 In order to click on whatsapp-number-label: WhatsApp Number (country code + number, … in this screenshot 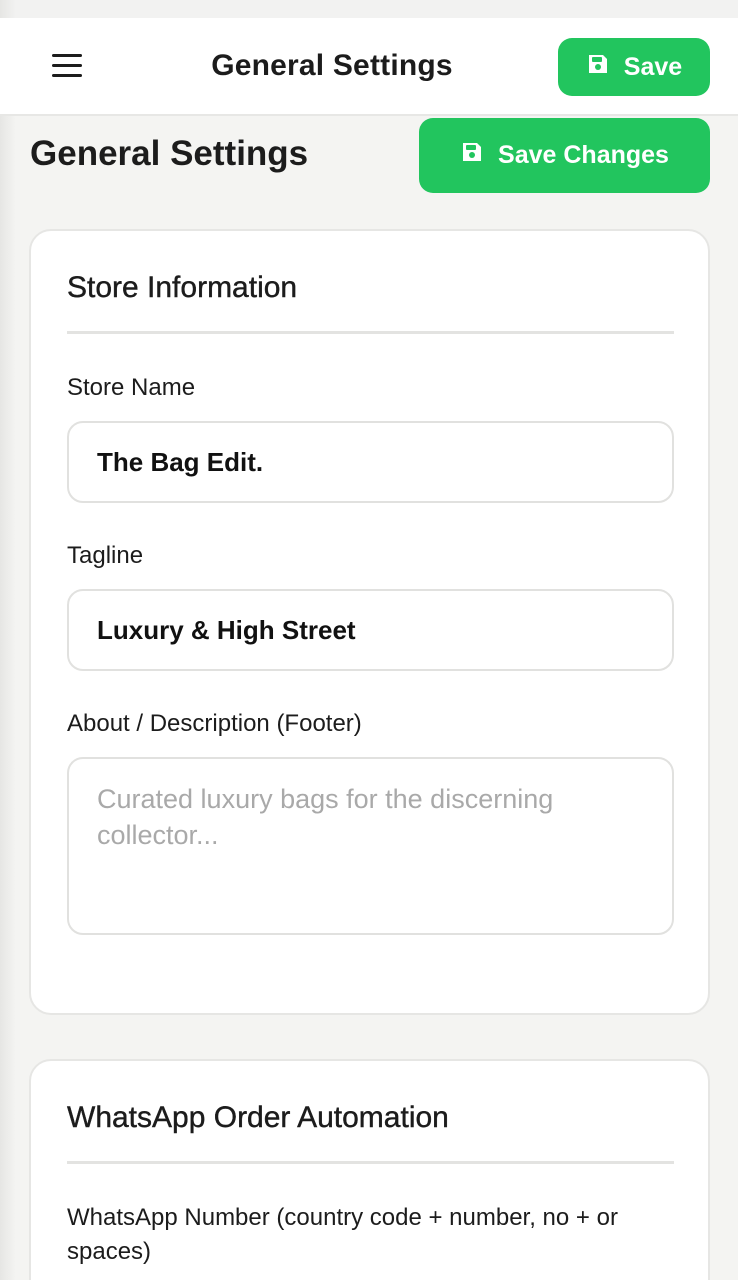, I will do `click(342, 1234)`.